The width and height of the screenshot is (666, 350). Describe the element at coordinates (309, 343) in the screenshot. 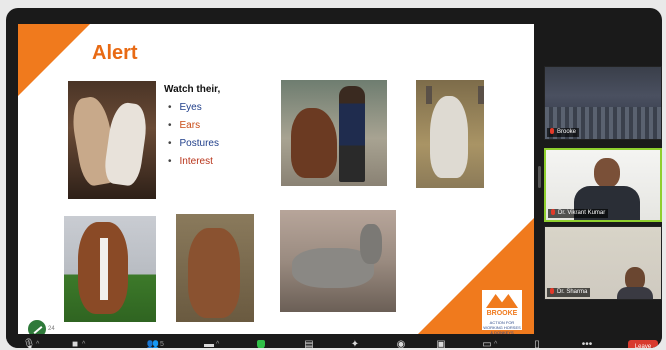

I see `document-icon: ▤` at that location.